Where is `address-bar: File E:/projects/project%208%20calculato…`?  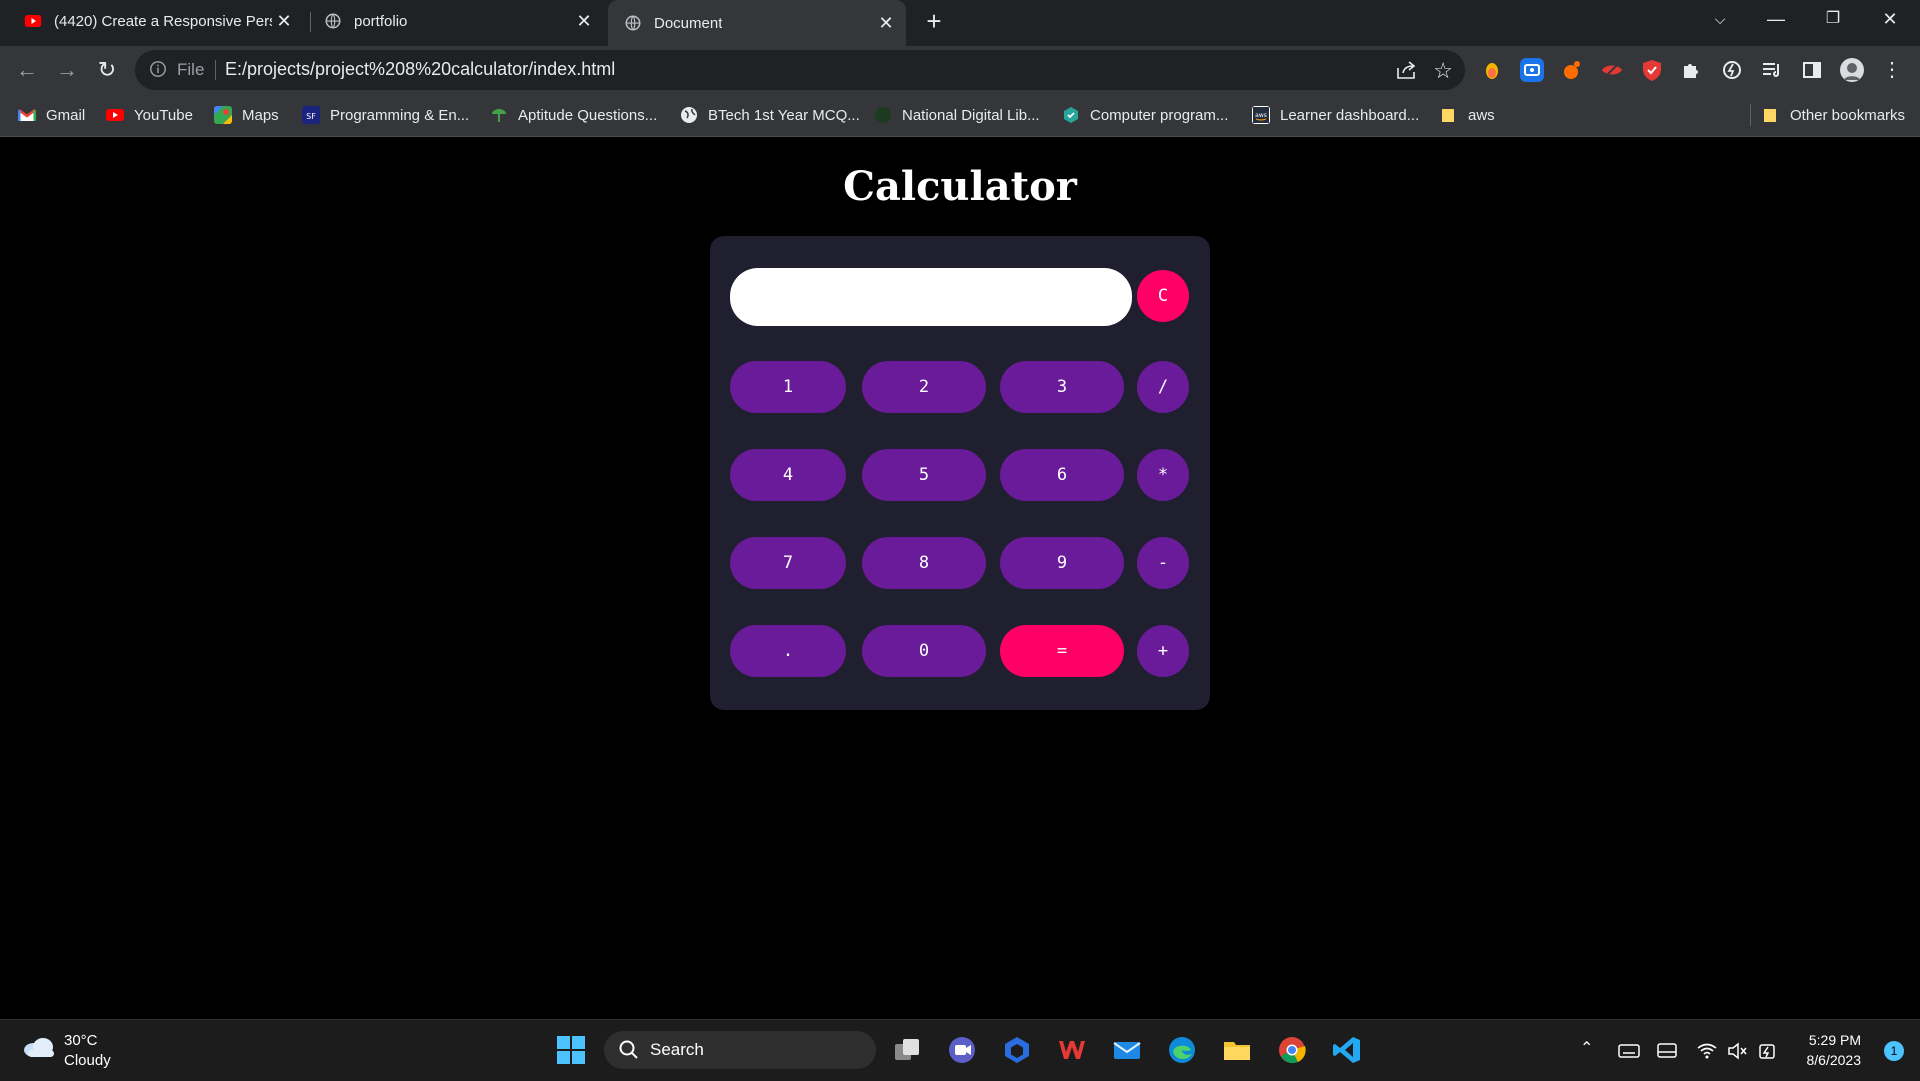 address-bar: File E:/projects/project%208%20calculato… is located at coordinates (800, 70).